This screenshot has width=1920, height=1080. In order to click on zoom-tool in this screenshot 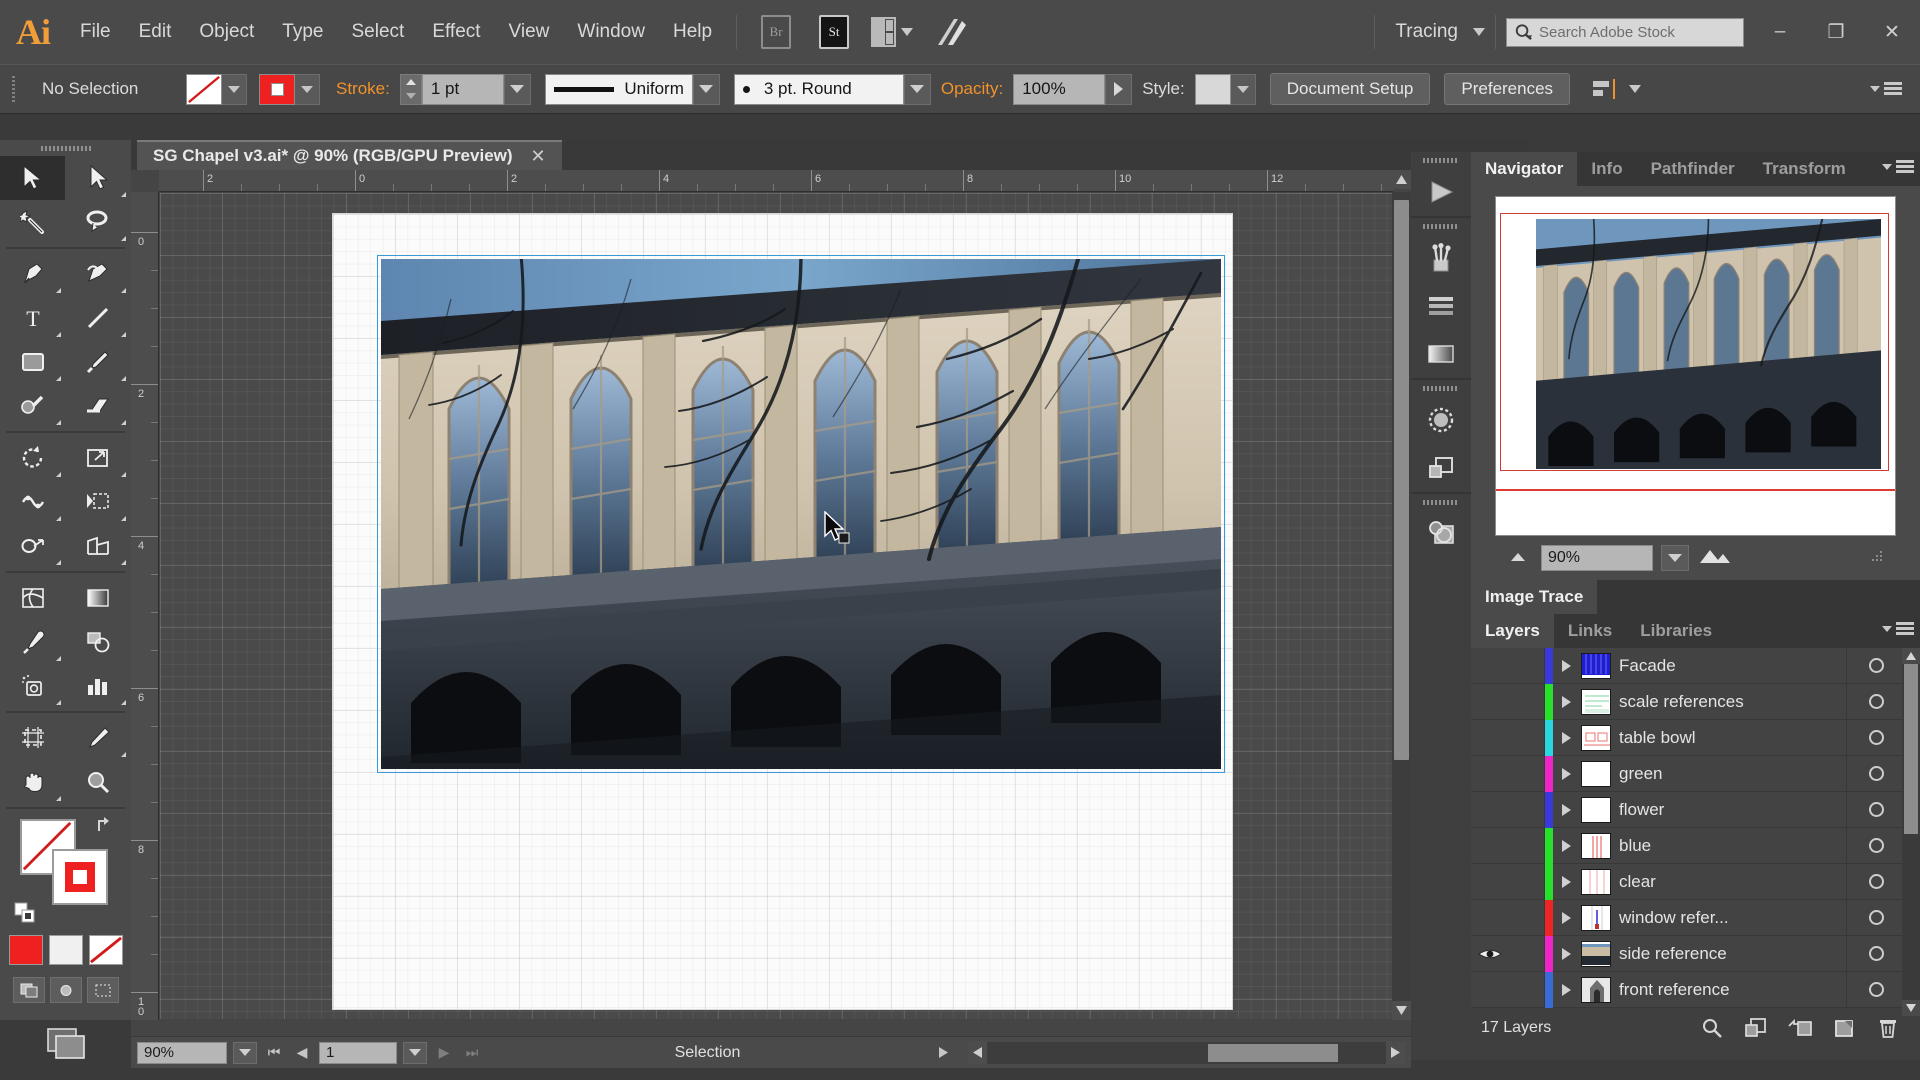, I will do `click(97, 782)`.